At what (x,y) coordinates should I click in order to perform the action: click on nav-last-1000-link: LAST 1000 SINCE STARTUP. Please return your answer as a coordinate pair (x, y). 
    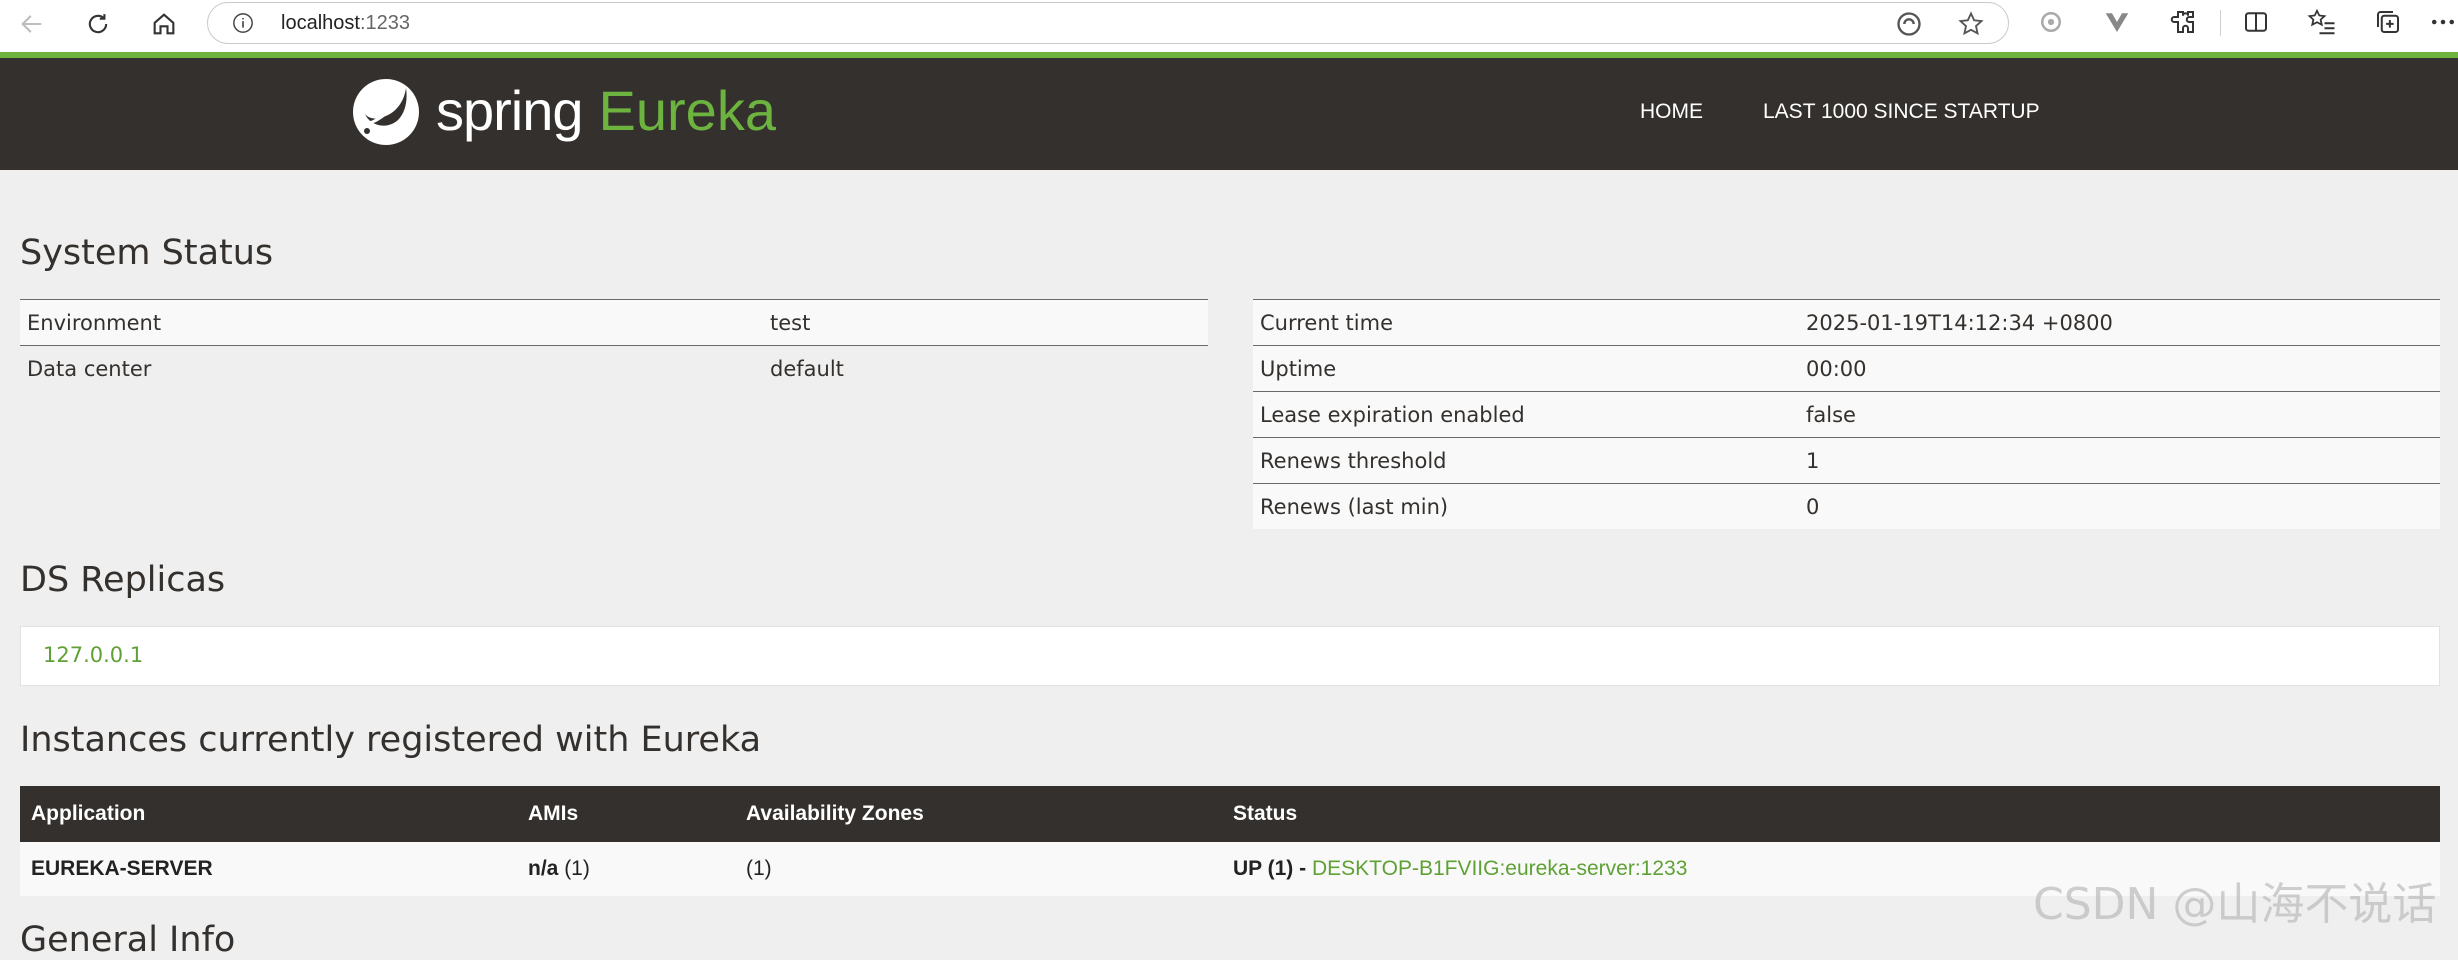
    Looking at the image, I should click on (1901, 112).